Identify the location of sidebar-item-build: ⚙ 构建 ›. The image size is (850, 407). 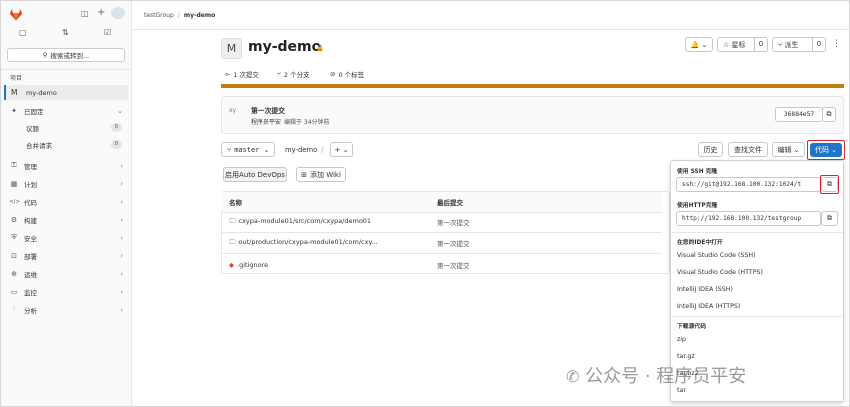
(66, 219).